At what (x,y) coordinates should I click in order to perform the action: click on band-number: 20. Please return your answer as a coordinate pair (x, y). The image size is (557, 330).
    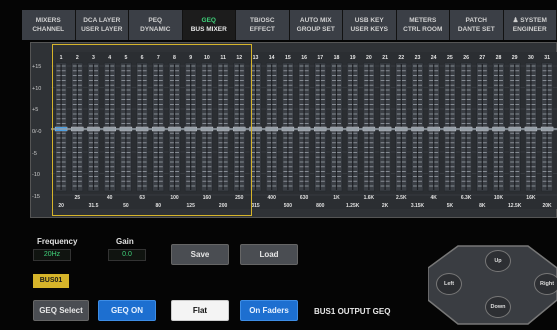
    Looking at the image, I should click on (369, 58).